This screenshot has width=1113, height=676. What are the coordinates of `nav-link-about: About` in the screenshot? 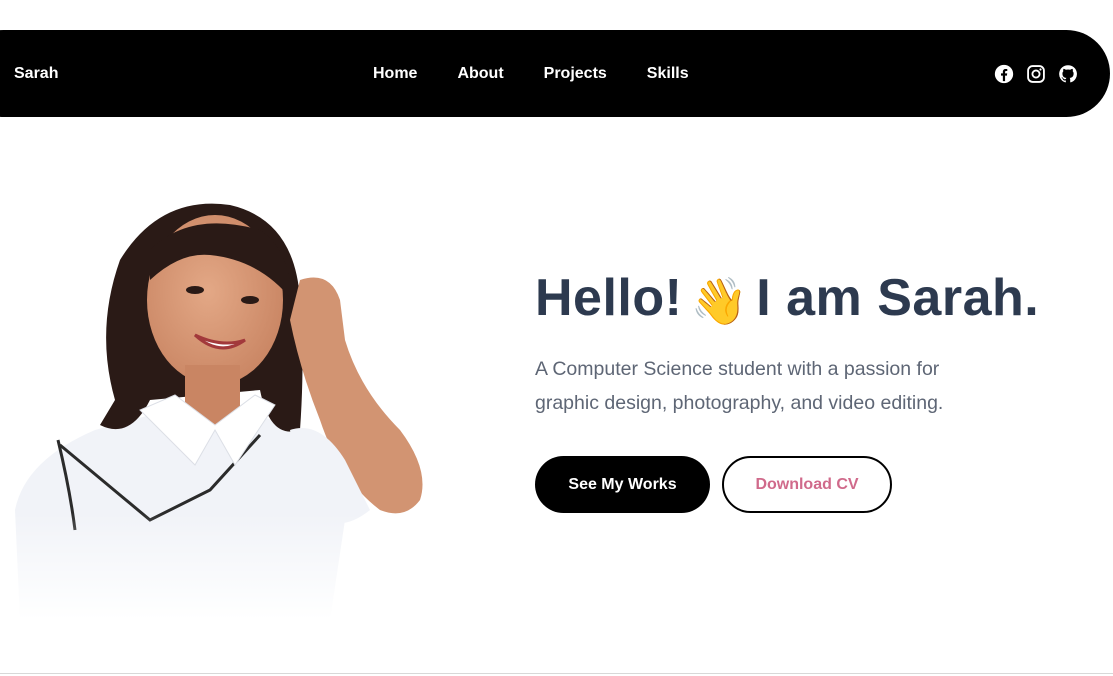 It's located at (480, 74).